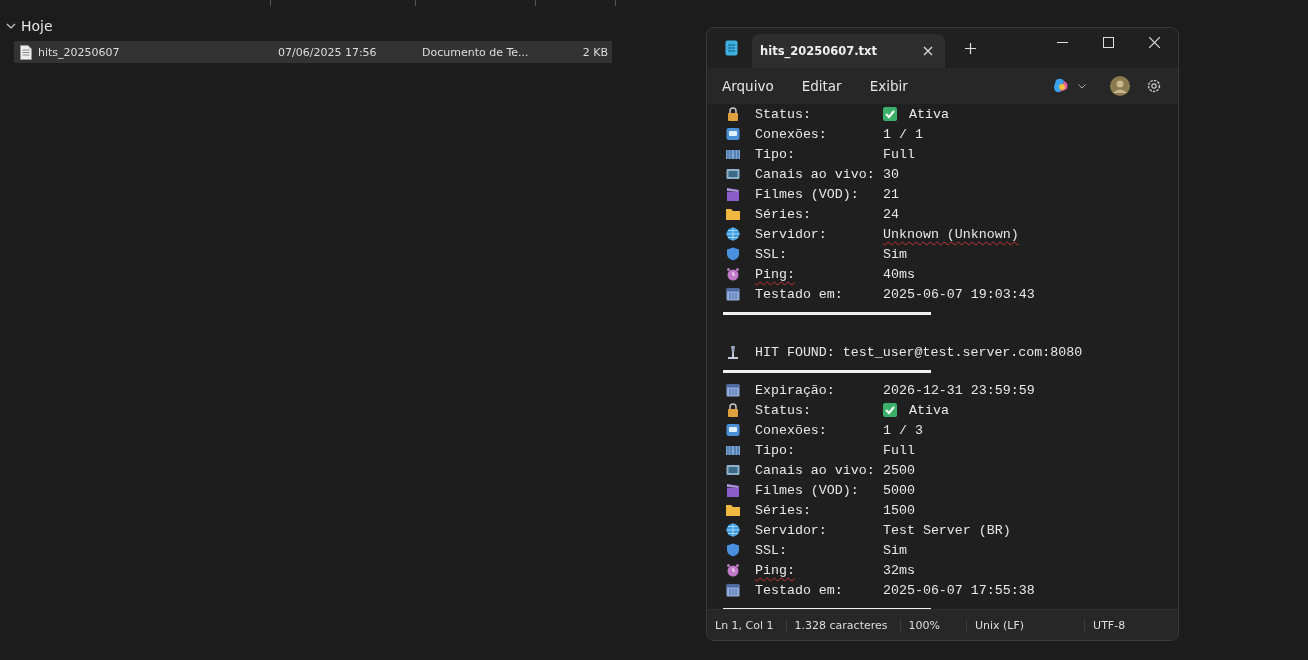 This screenshot has width=1308, height=660. I want to click on file-tab: hits_20250607.txt, so click(849, 51).